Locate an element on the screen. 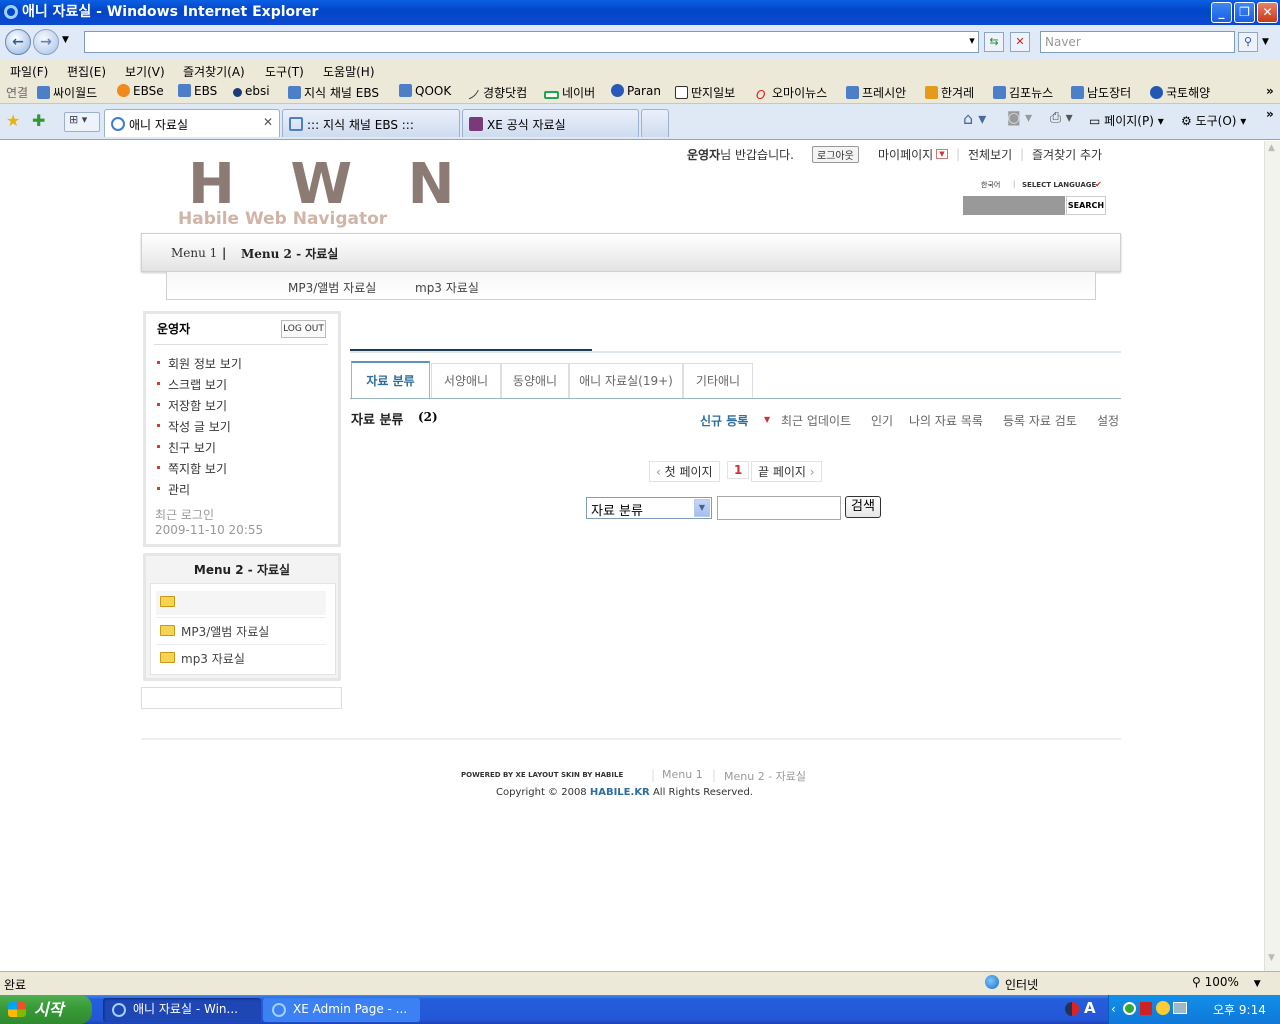 The height and width of the screenshot is (1024, 1280). tray-chevron-icon: ‹ is located at coordinates (1113, 1009).